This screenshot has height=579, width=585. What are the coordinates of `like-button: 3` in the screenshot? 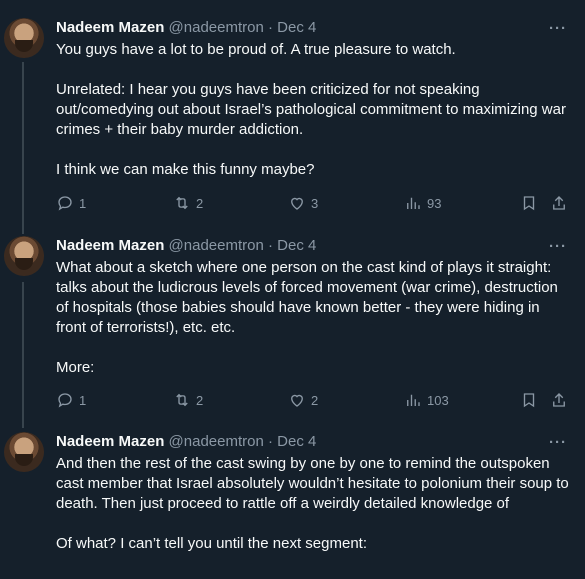 It's located at (303, 203).